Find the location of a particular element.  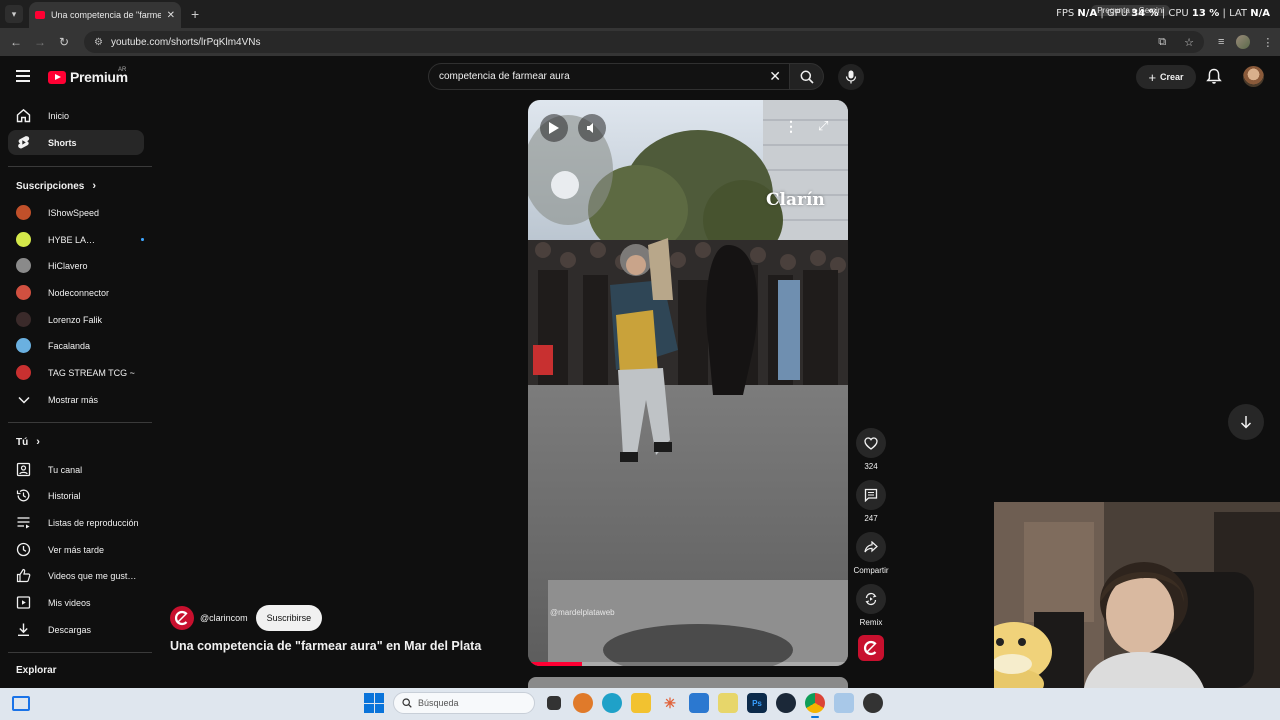

sidebar-item-subscription: Facalanda is located at coordinates (76, 345).